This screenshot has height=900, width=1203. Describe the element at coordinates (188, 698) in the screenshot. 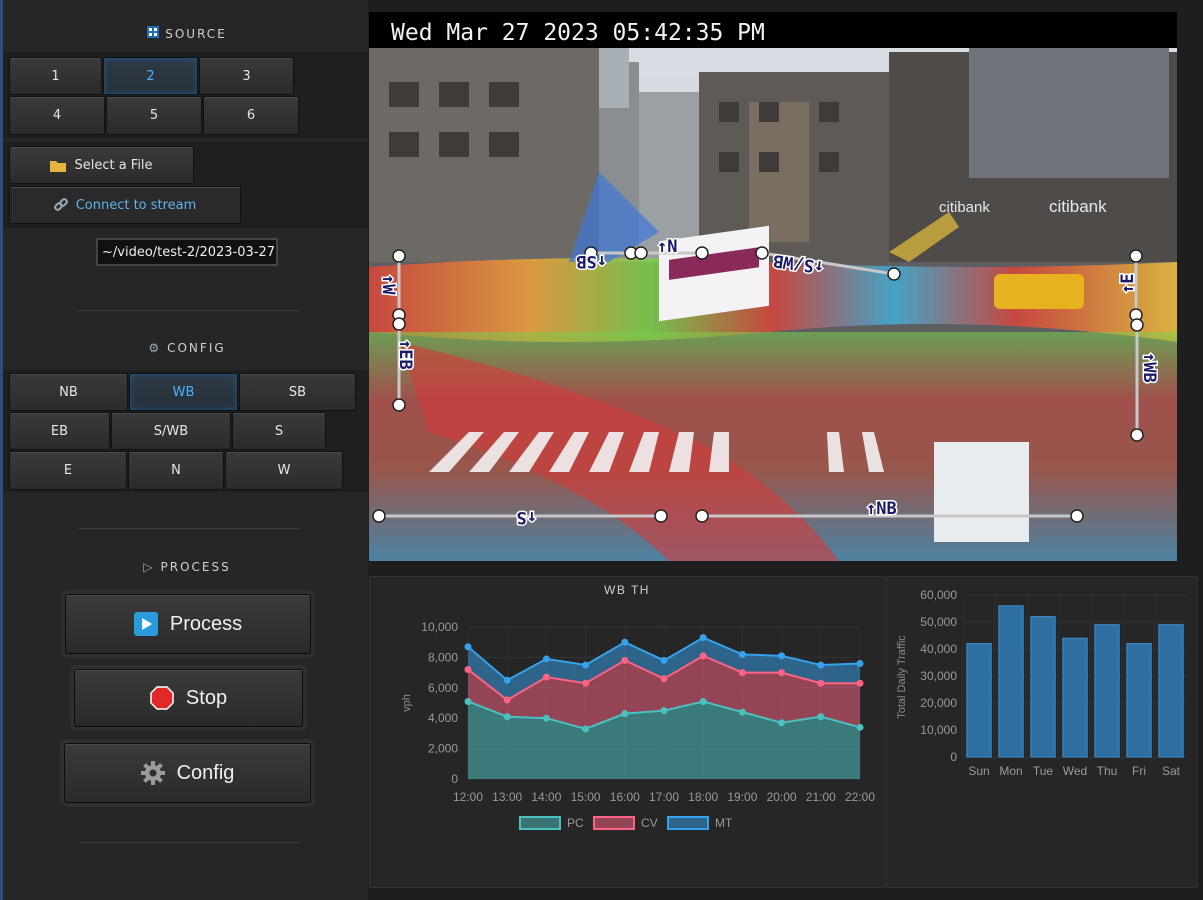

I see `stop-button: Stop` at that location.